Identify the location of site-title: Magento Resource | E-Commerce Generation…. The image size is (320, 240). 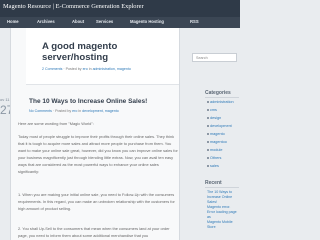
(73, 6).